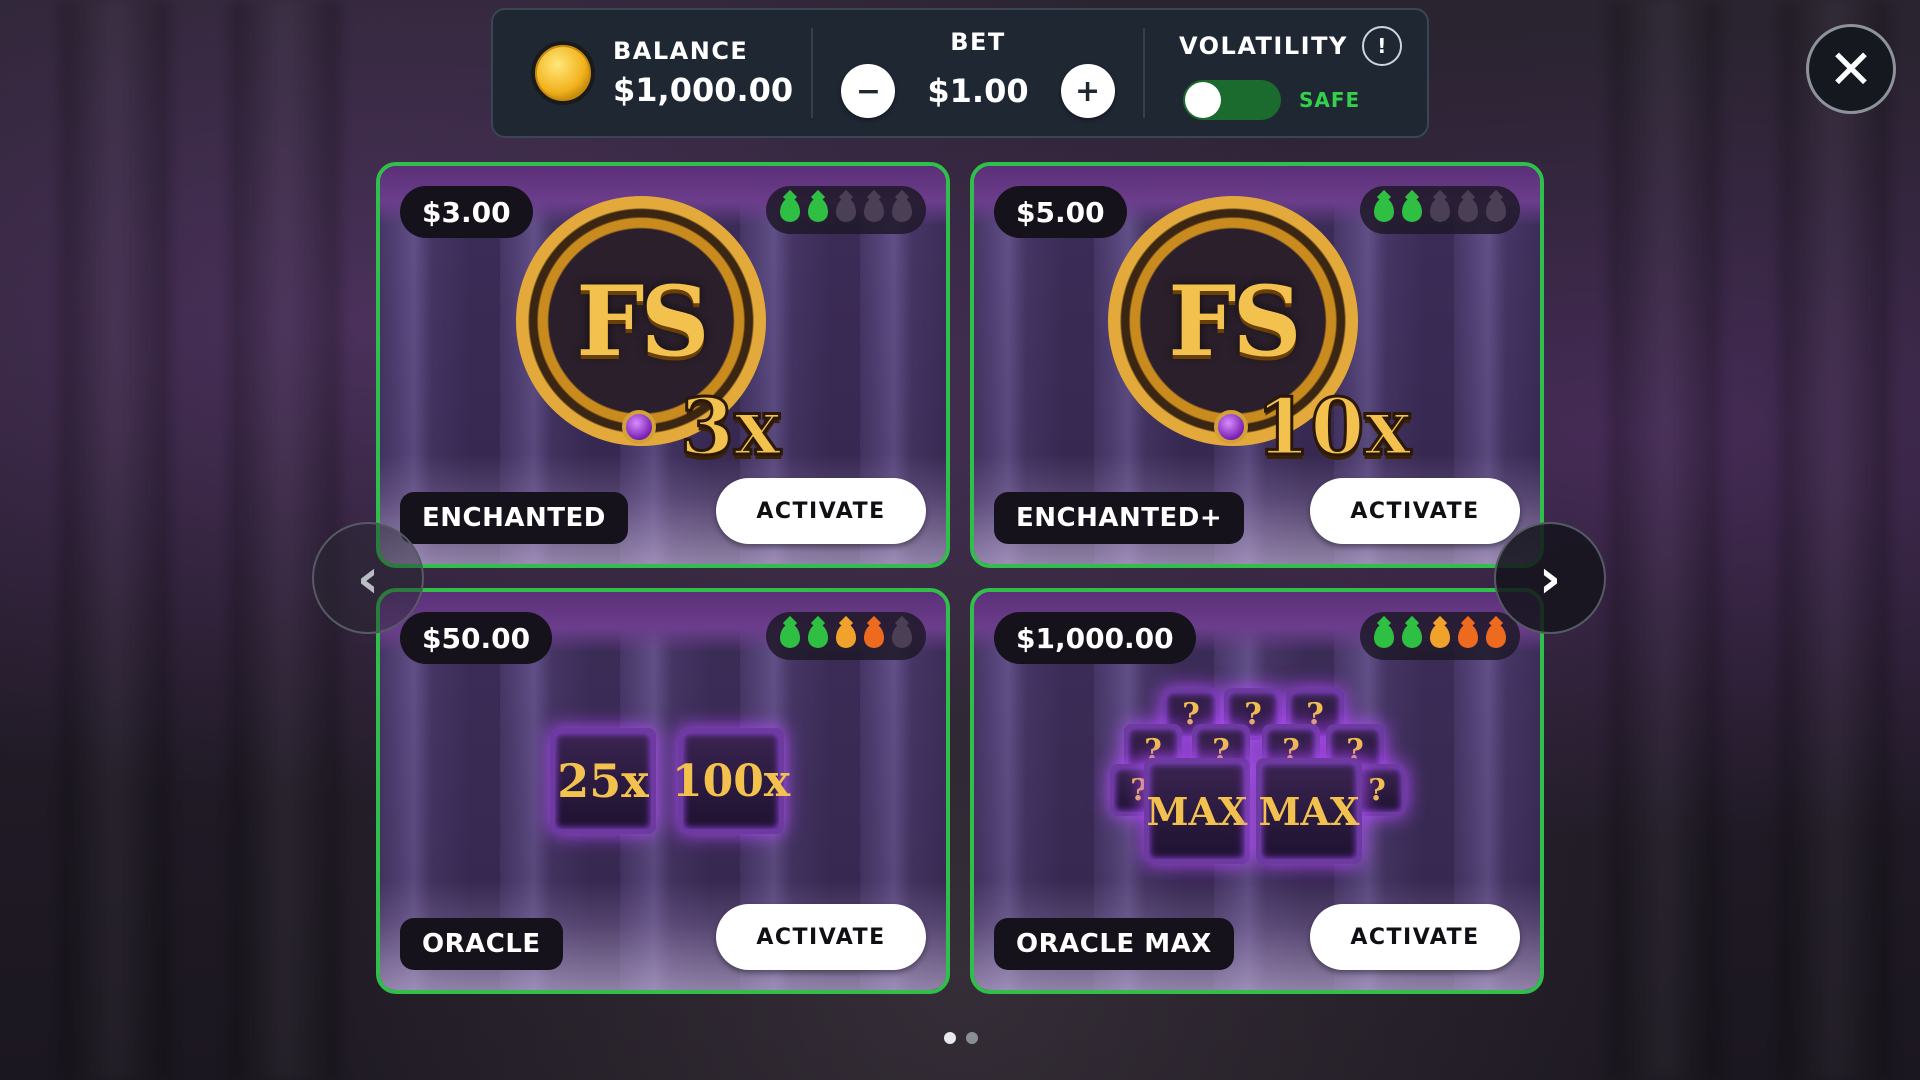 Image resolution: width=1920 pixels, height=1080 pixels. I want to click on feature-card-enchanted: $3.00 FS 3x ENCHANTED ACTIVATE, so click(663, 365).